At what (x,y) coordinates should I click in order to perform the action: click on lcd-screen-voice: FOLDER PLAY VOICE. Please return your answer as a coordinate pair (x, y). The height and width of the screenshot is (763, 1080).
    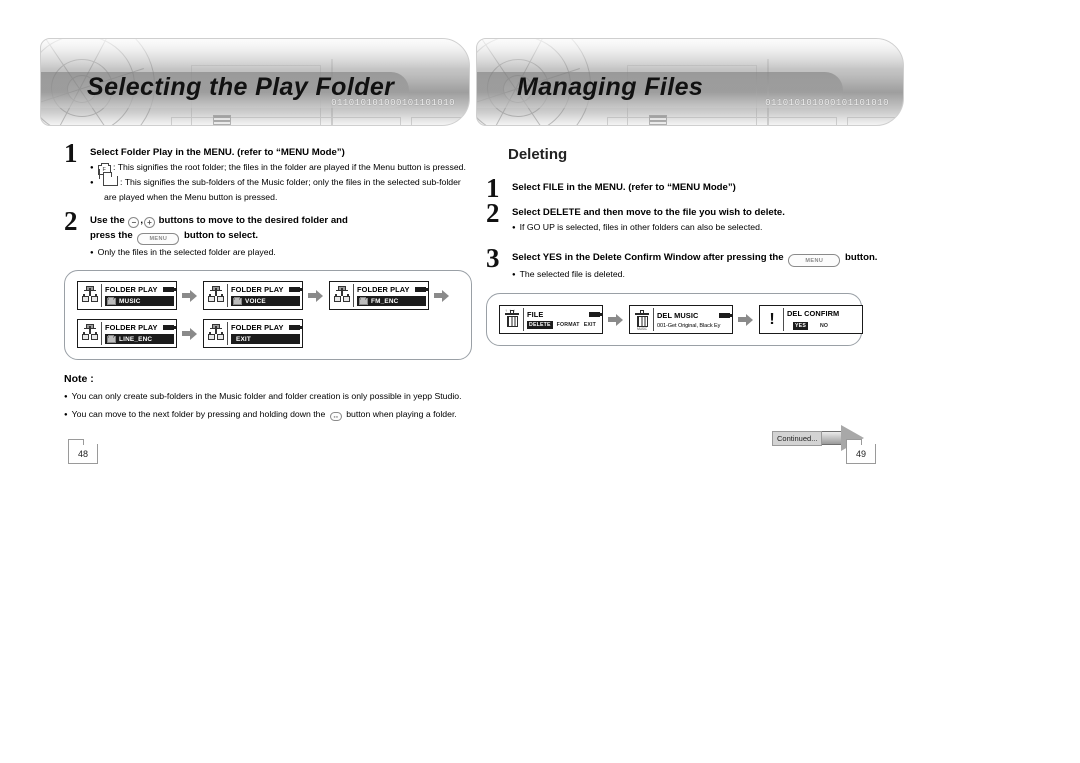
    Looking at the image, I should click on (253, 295).